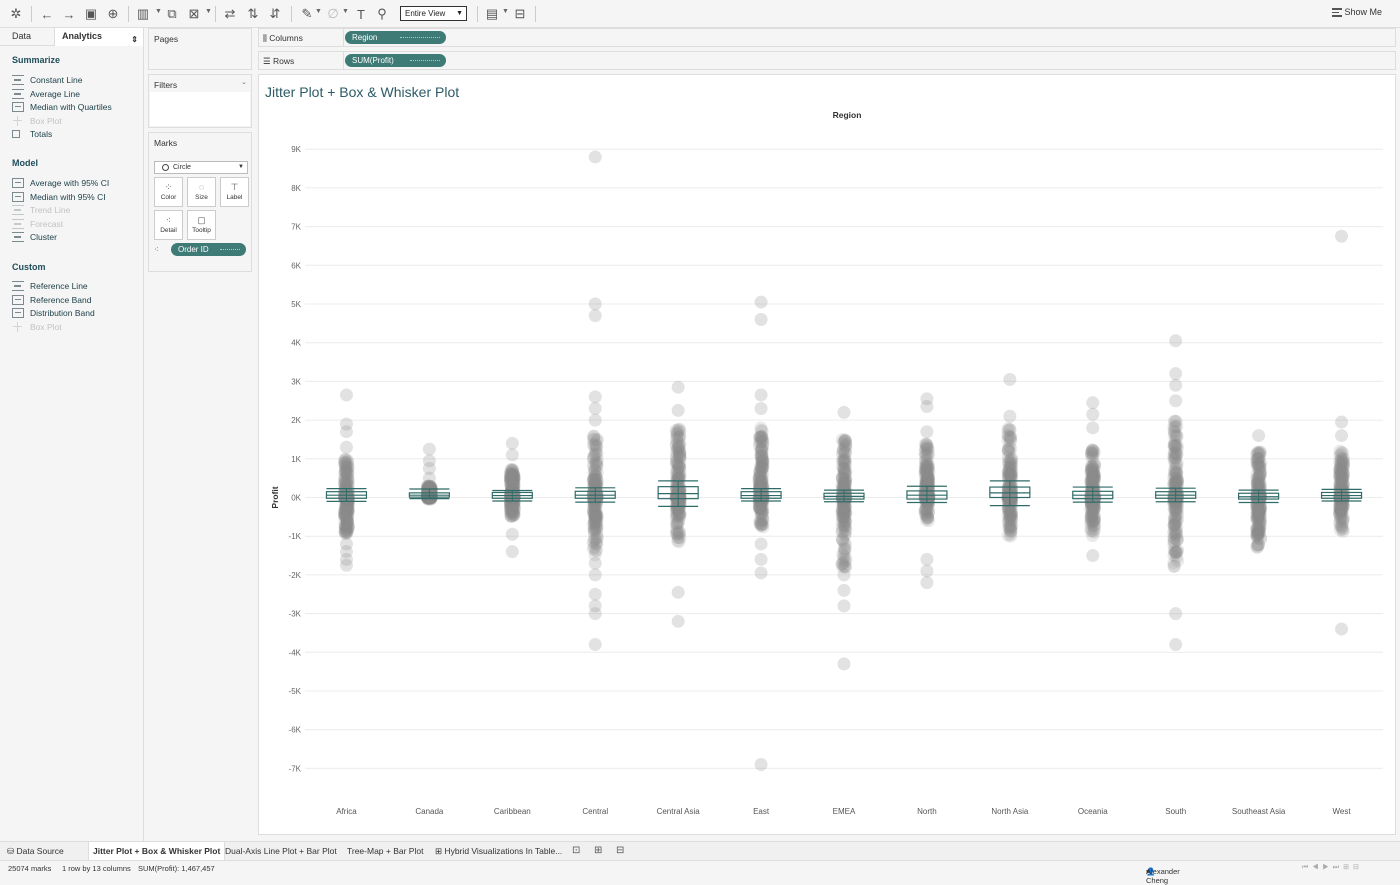 The height and width of the screenshot is (885, 1400). I want to click on show-labels-icon: T, so click(361, 14).